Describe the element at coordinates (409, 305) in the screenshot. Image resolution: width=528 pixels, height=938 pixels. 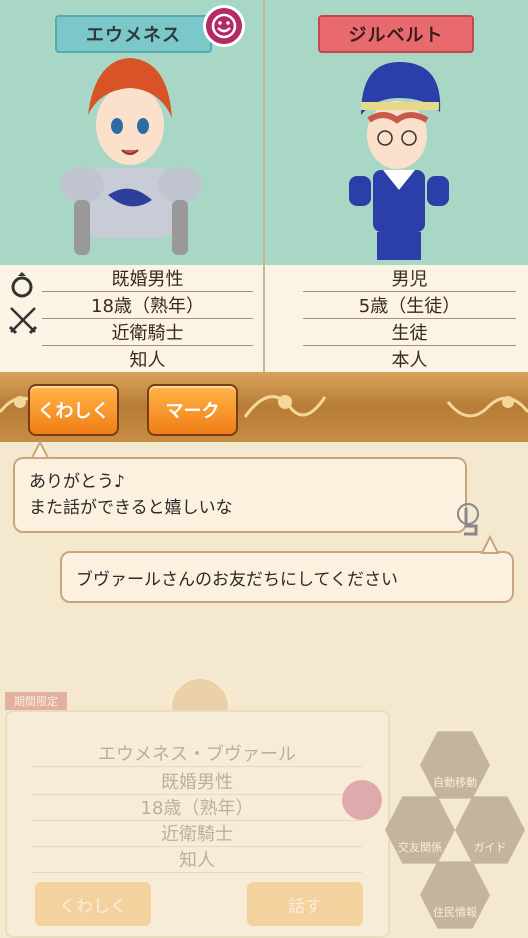
I see `info-age: 5歳（生徒）` at that location.